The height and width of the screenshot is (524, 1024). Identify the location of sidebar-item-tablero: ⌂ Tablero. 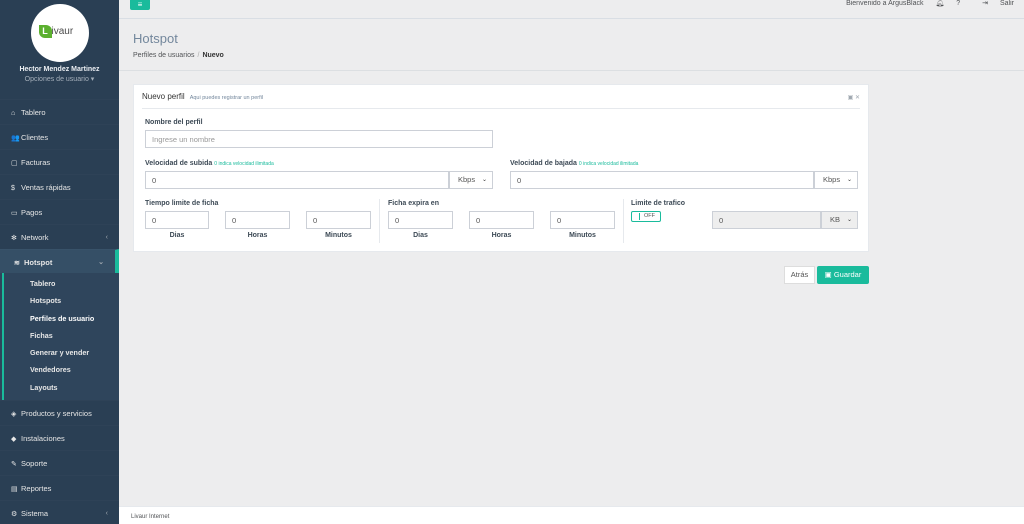
(59, 111).